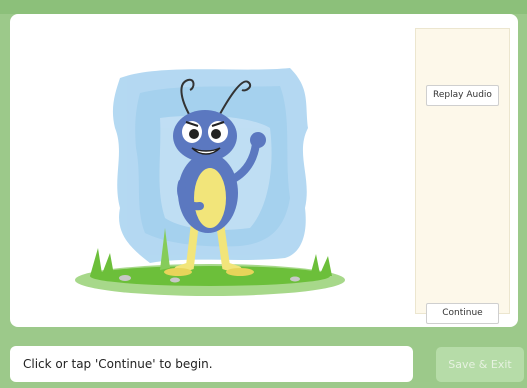 The image size is (527, 388). I want to click on top-bar, so click(263, 7).